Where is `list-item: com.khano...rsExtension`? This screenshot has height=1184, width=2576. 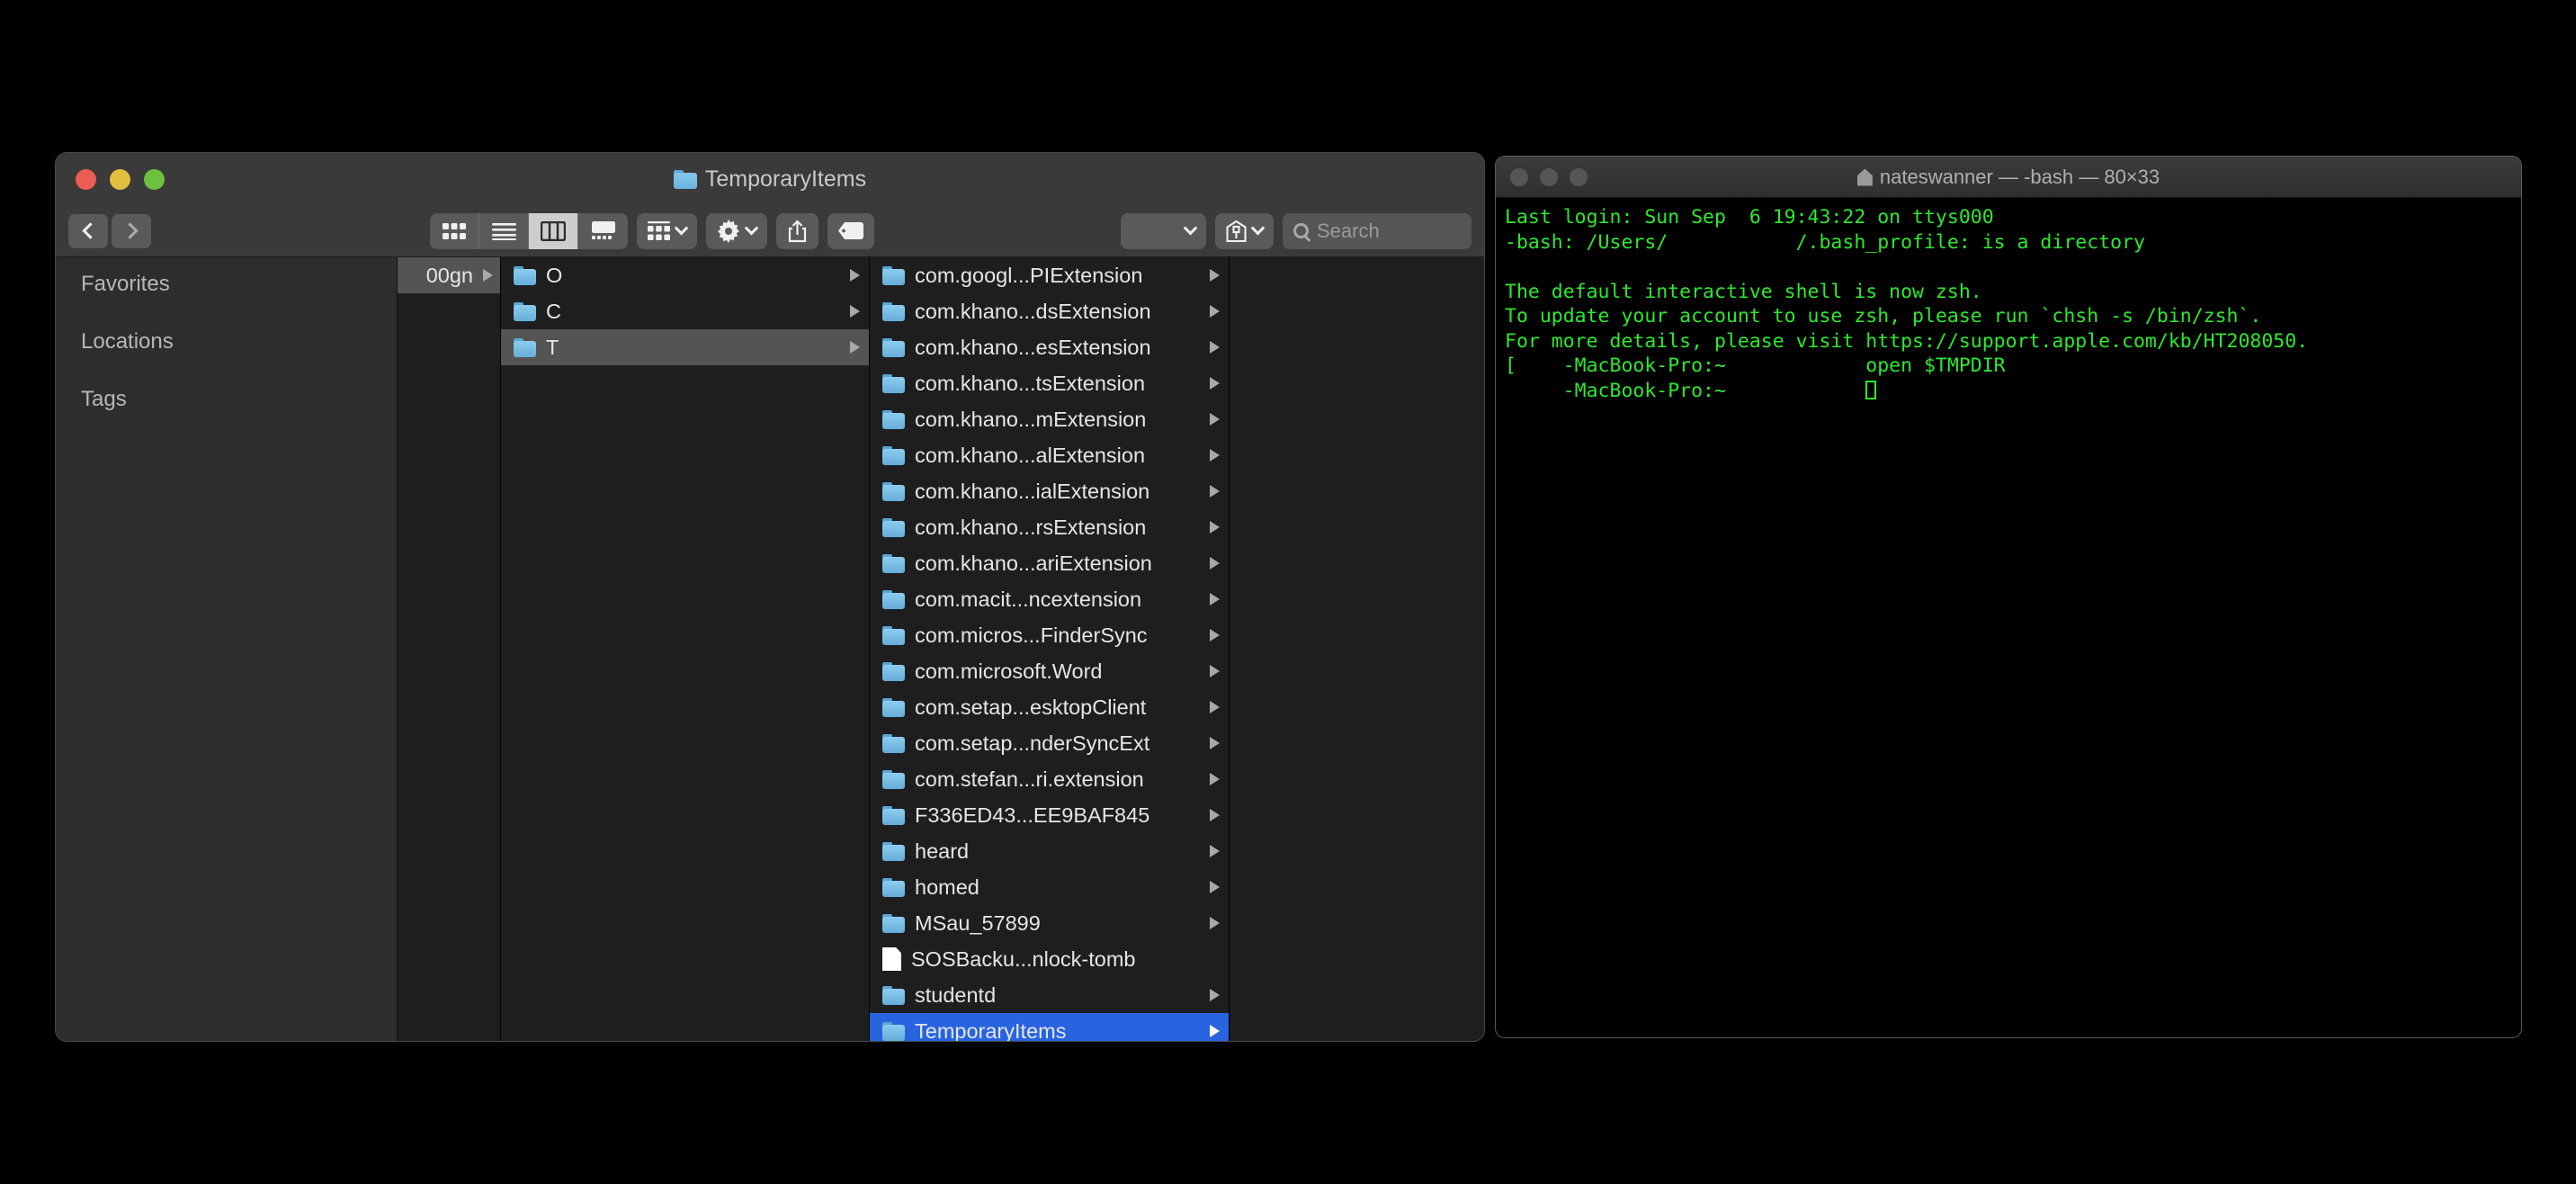
list-item: com.khano...rsExtension is located at coordinates (1049, 527).